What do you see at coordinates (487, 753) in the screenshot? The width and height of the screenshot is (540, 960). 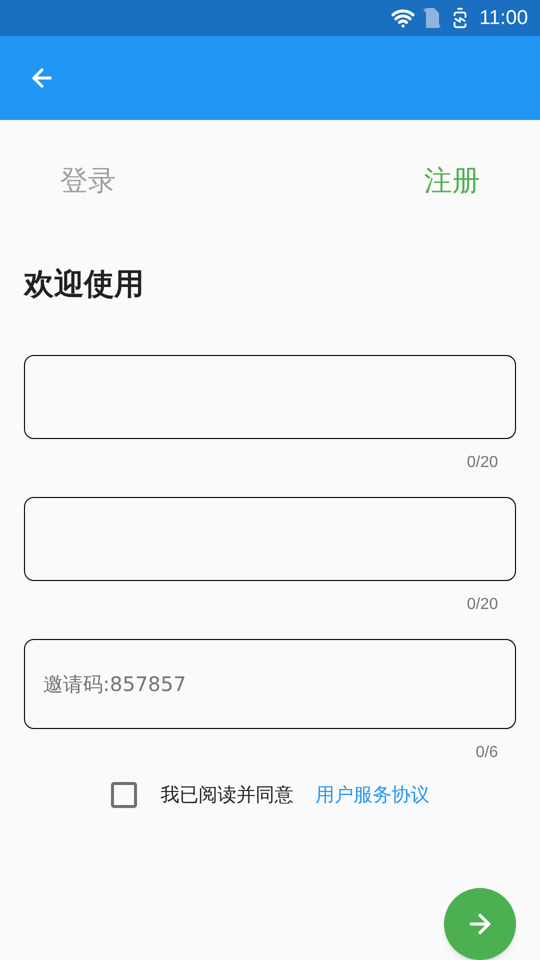 I see `character-counter: 0/6` at bounding box center [487, 753].